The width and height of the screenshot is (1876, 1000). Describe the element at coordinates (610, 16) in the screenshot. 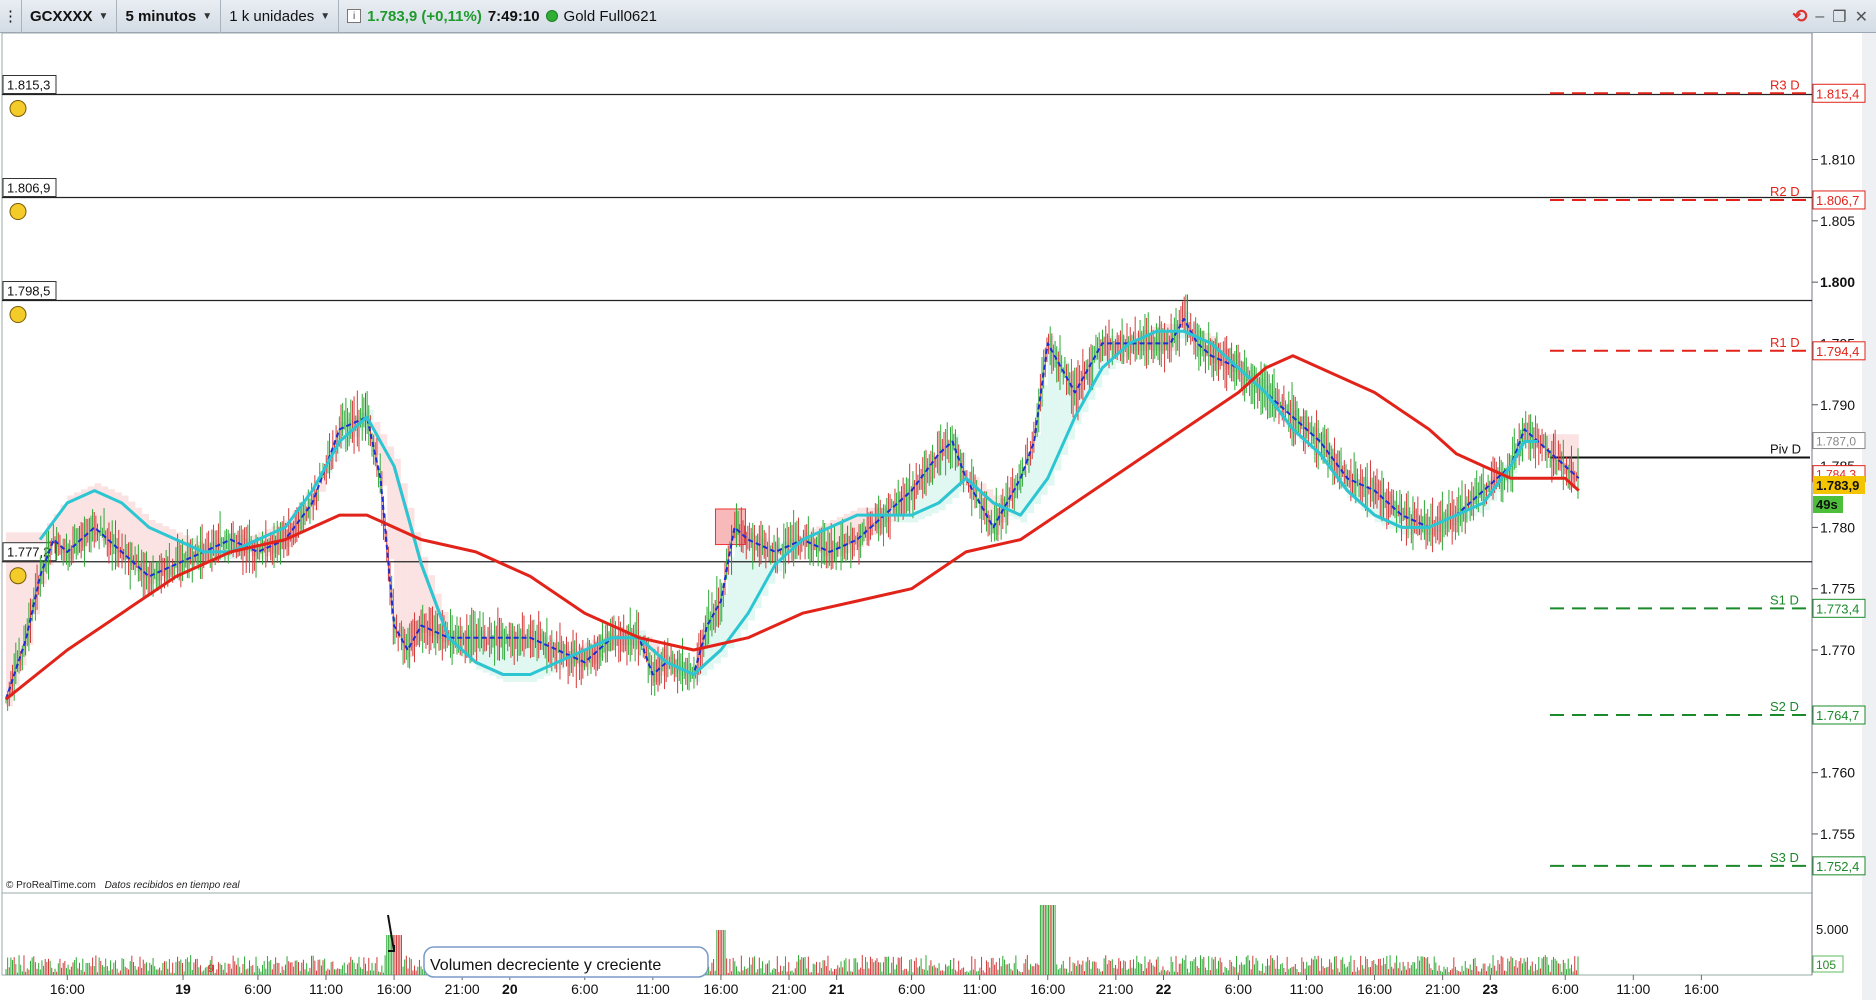

I see `feed-name: Gold Full0621` at that location.